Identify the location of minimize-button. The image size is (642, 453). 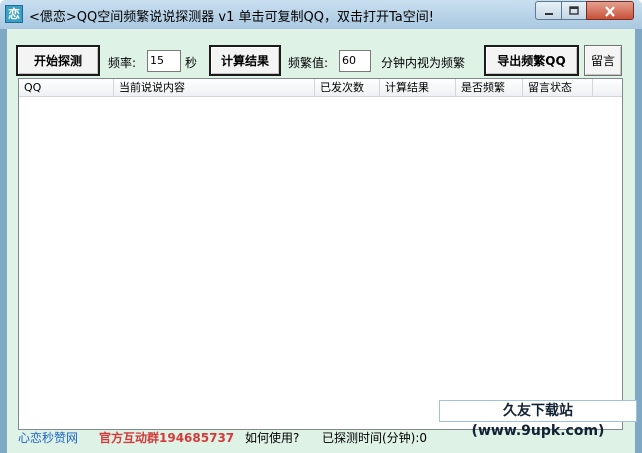
(548, 10).